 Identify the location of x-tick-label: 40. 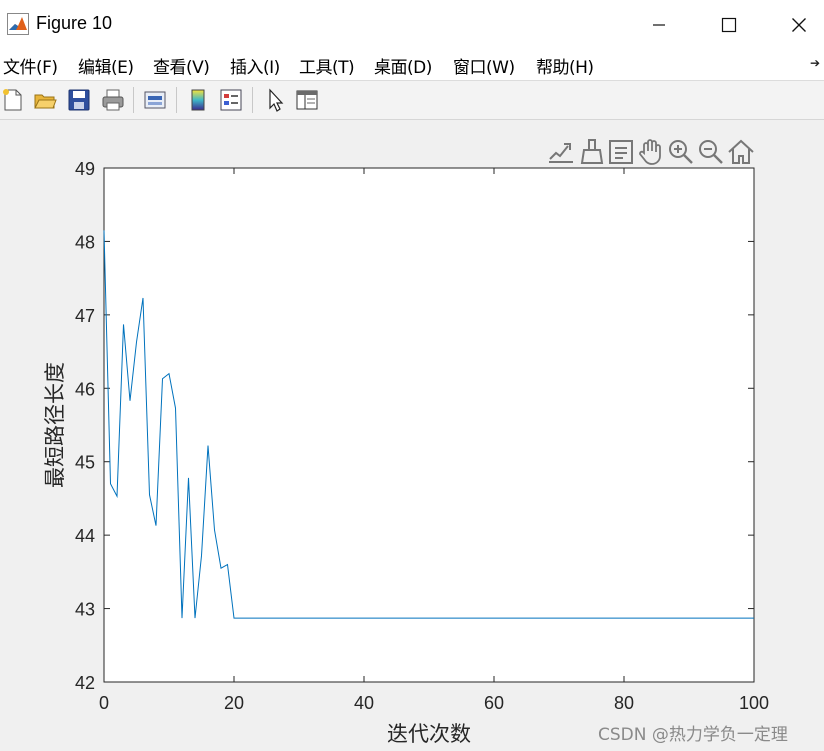
(364, 703).